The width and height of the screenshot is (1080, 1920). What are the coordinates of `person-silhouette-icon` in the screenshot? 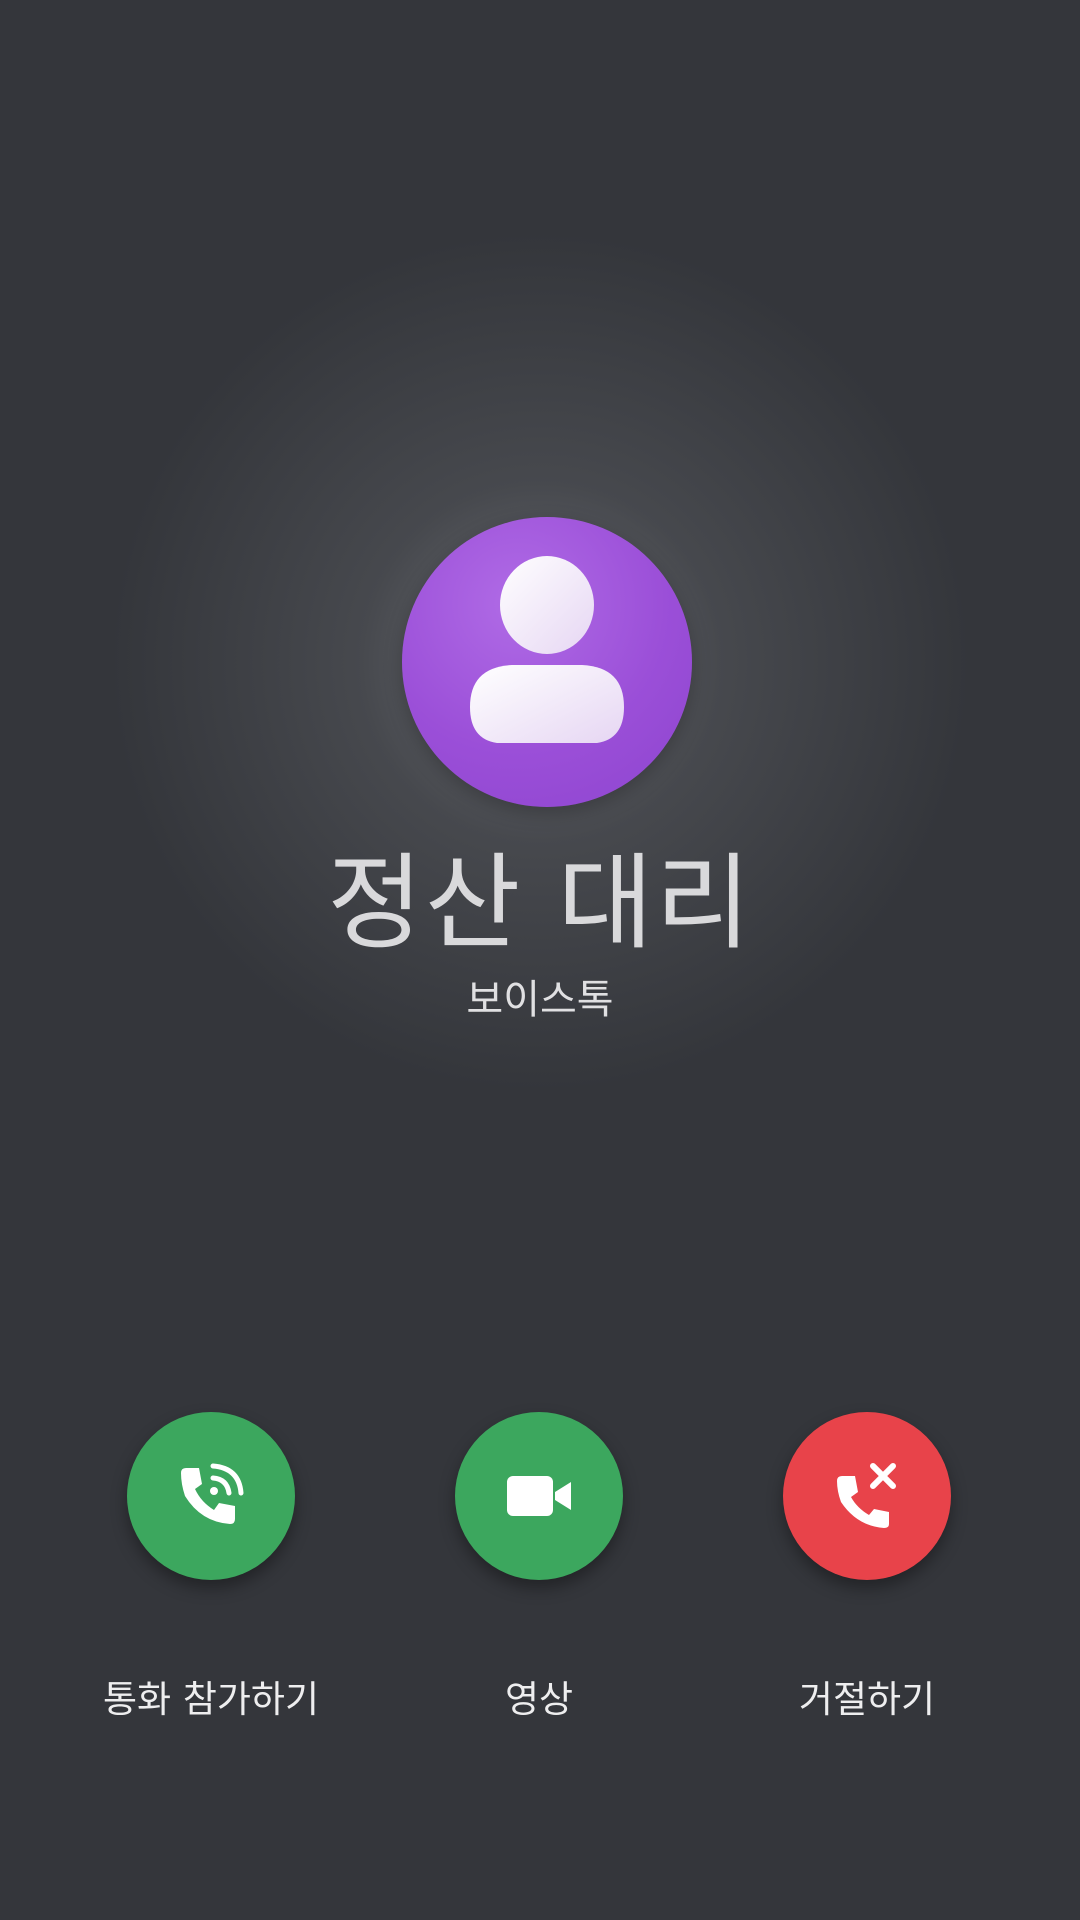 It's located at (547, 649).